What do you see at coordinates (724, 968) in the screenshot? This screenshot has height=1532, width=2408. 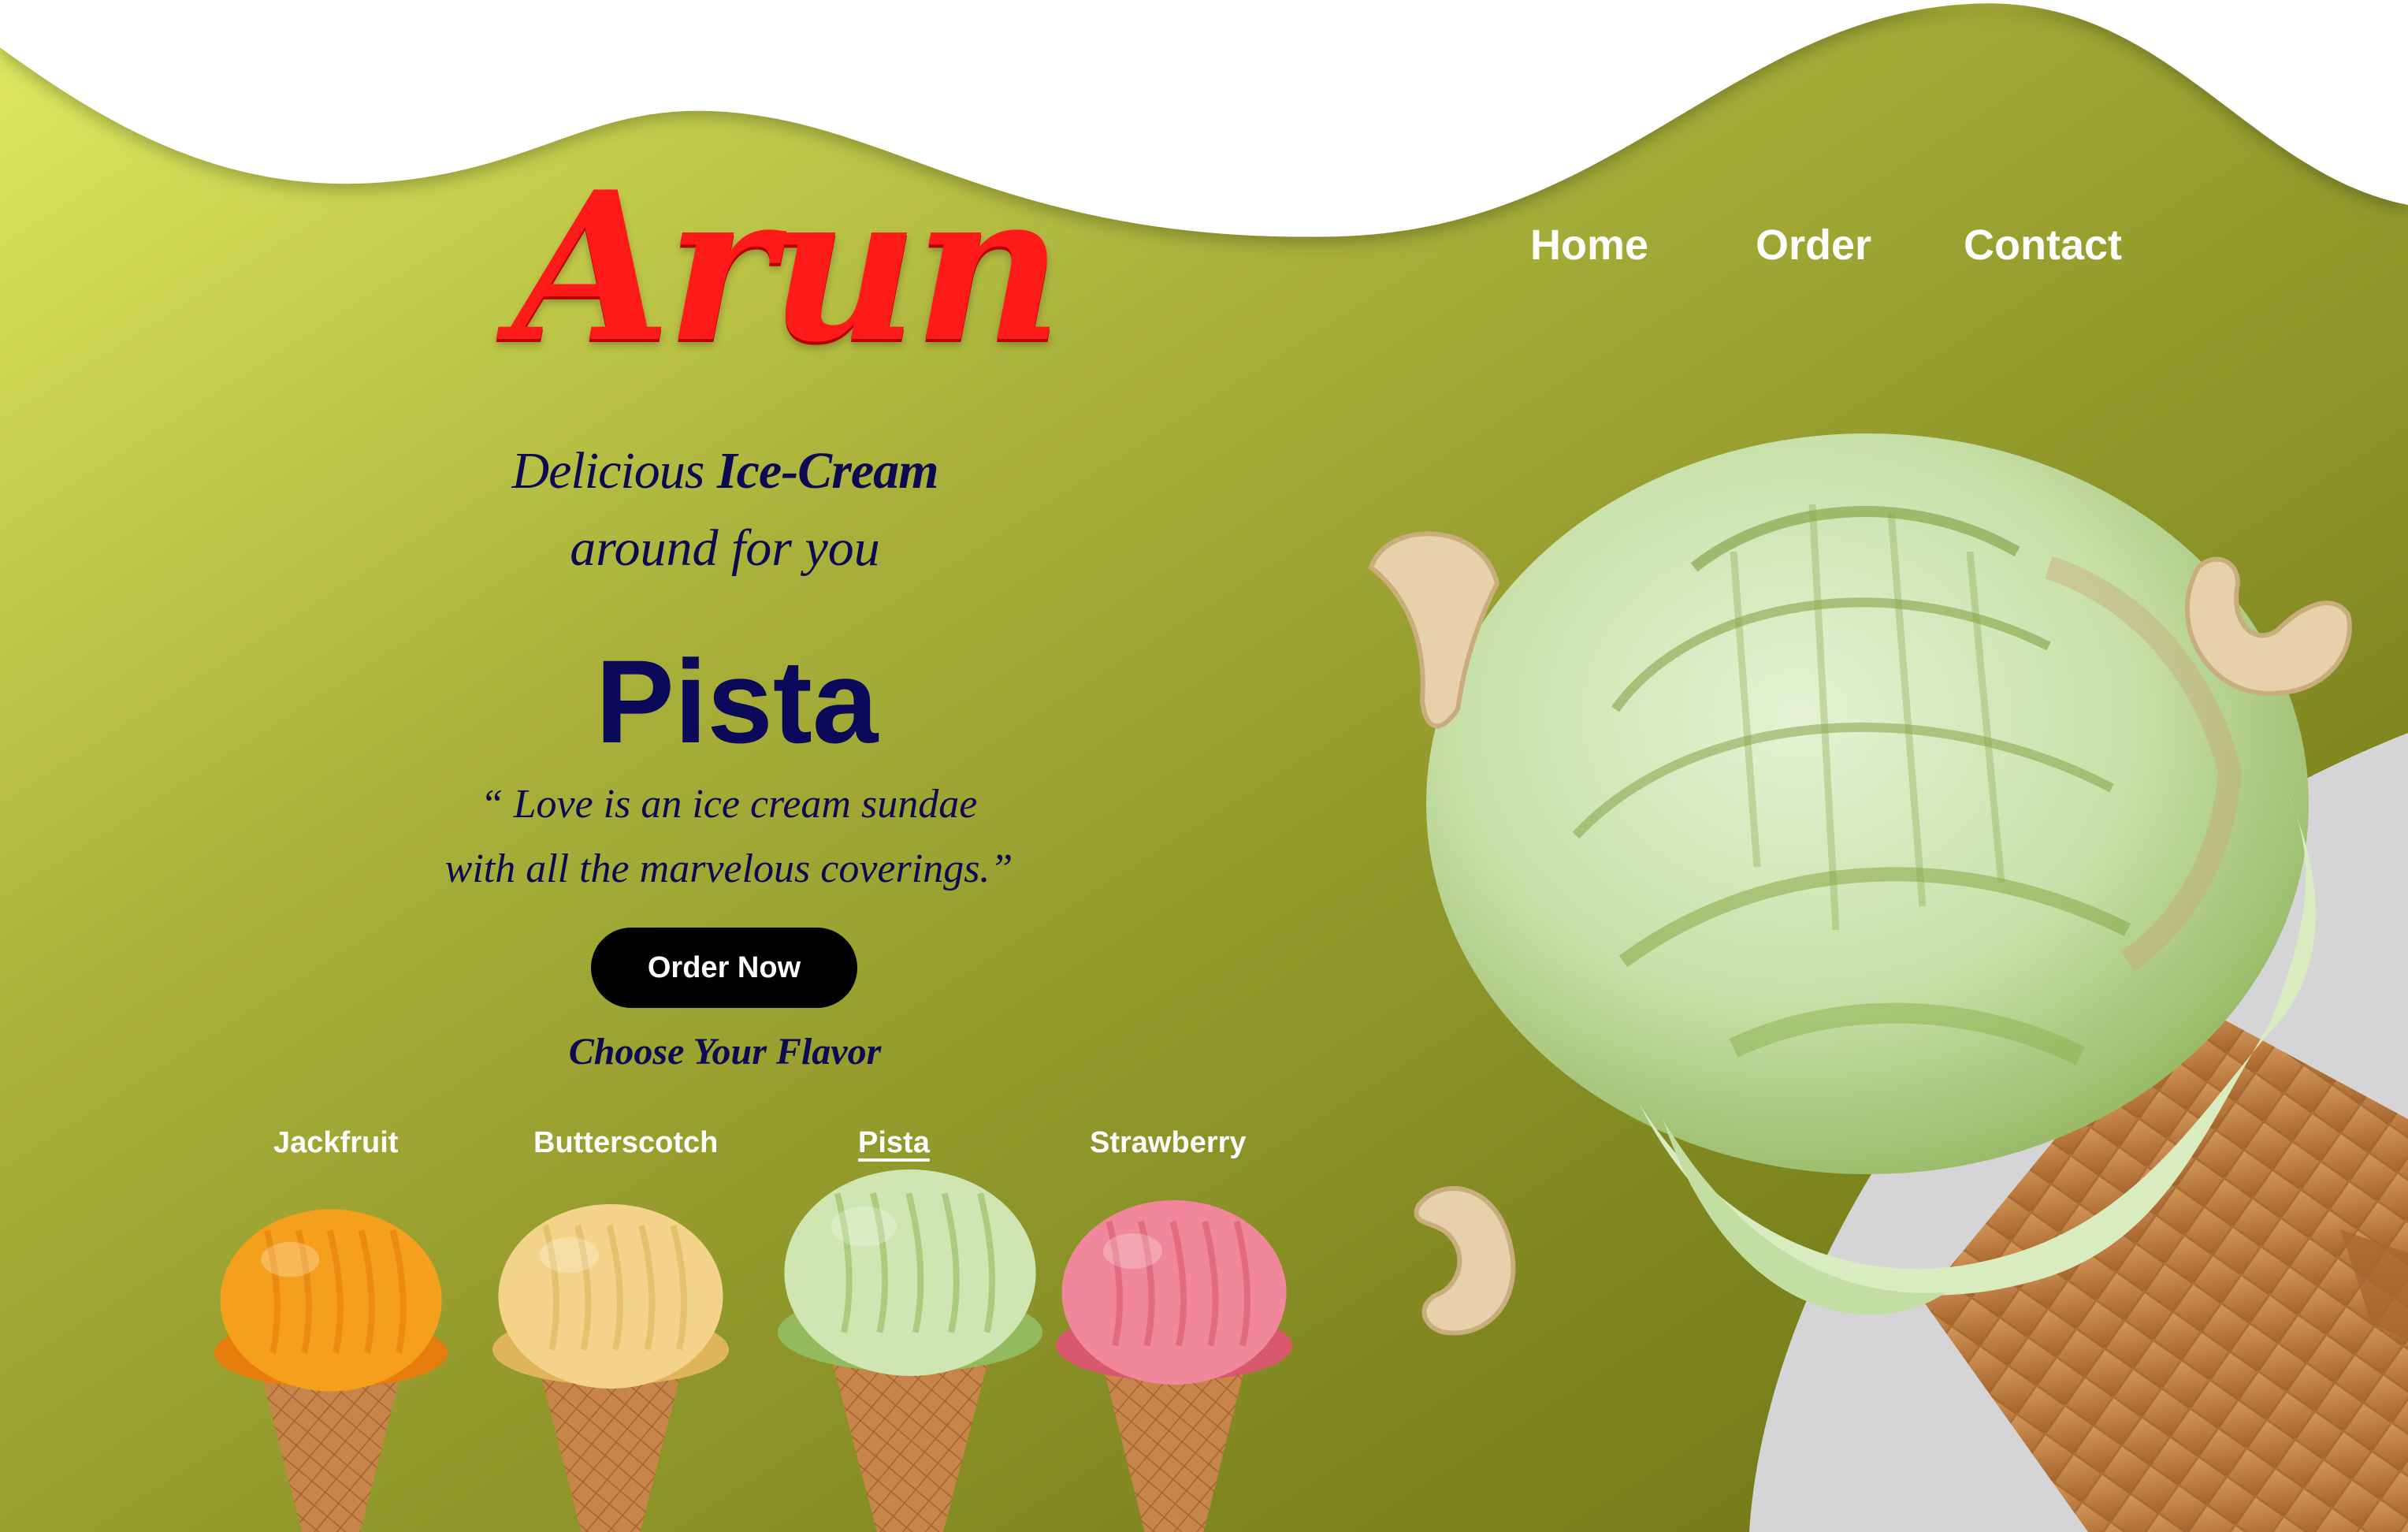 I see `order-now-button: Order Now` at bounding box center [724, 968].